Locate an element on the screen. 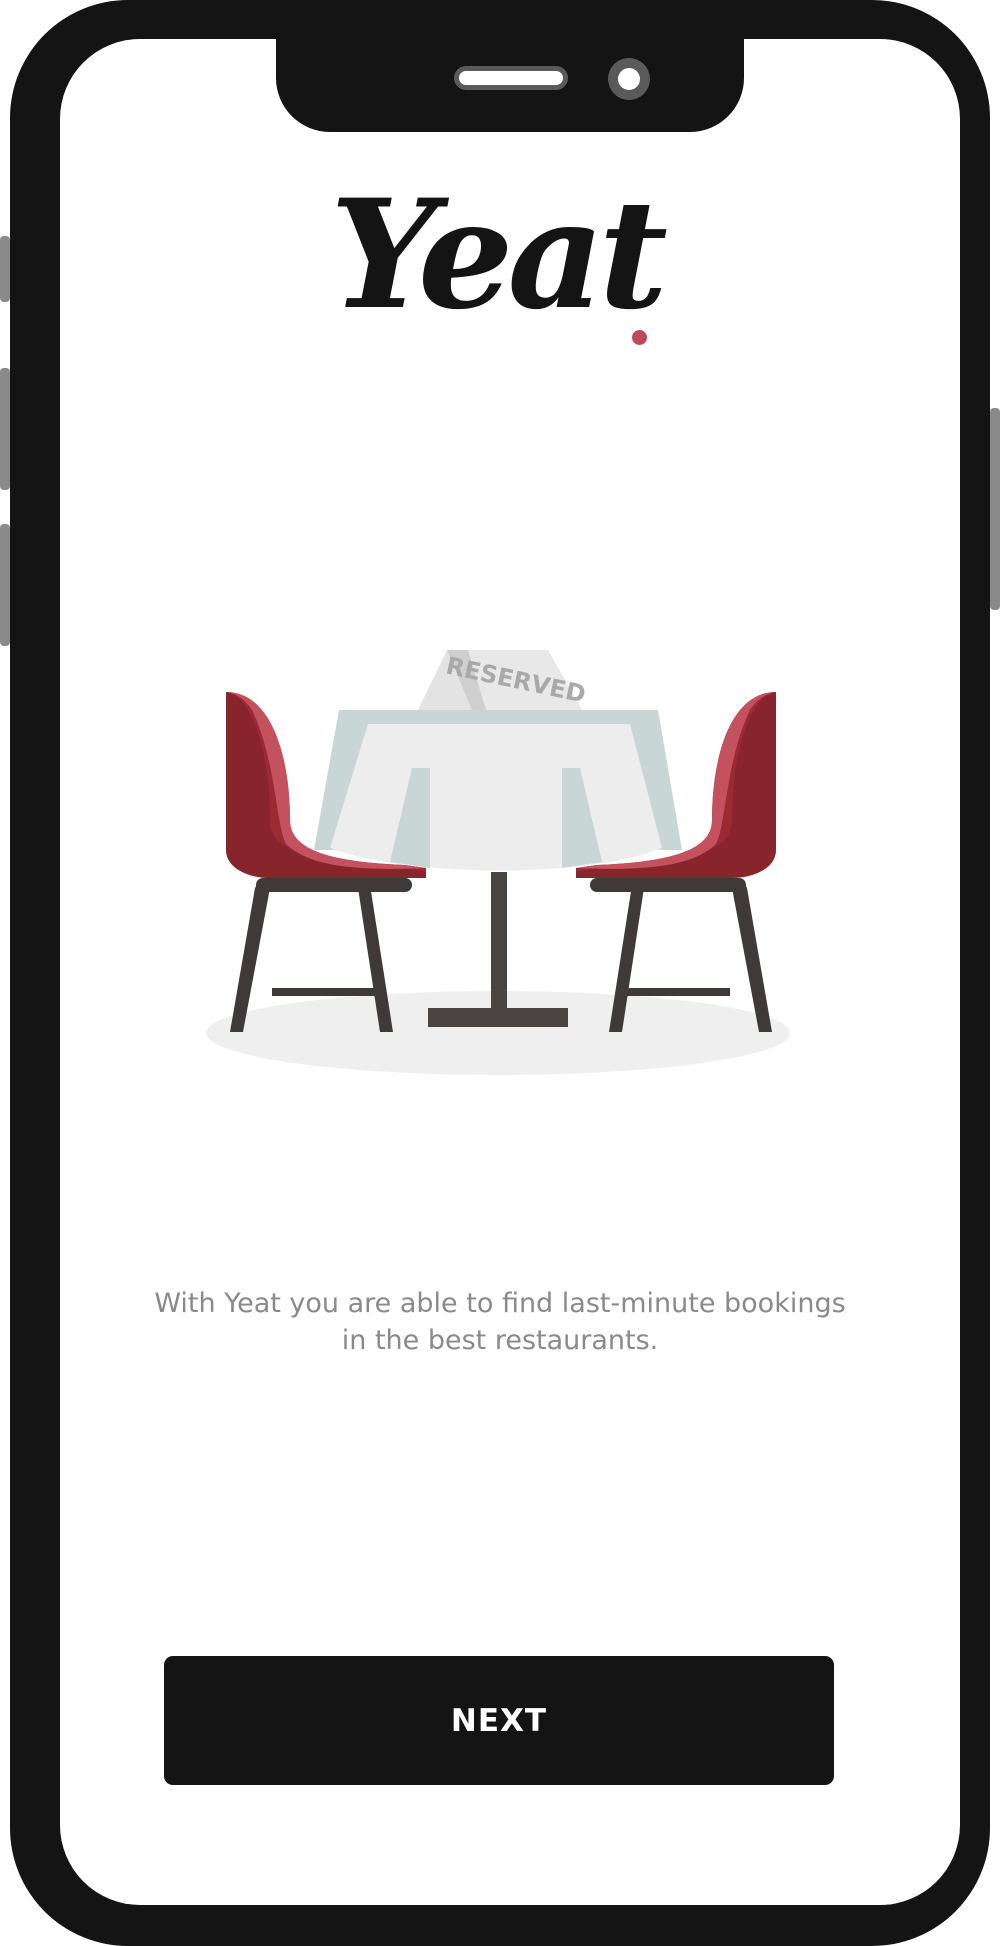 The height and width of the screenshot is (1946, 1000). side-button is located at coordinates (5, 269).